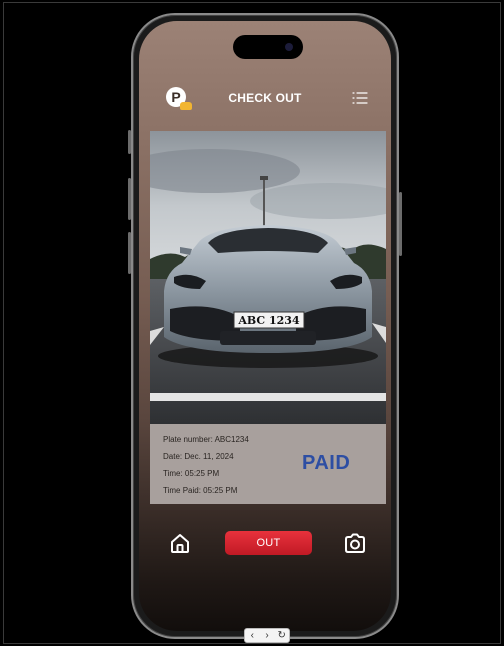  I want to click on viewer-controls: ‹ › ↻, so click(267, 635).